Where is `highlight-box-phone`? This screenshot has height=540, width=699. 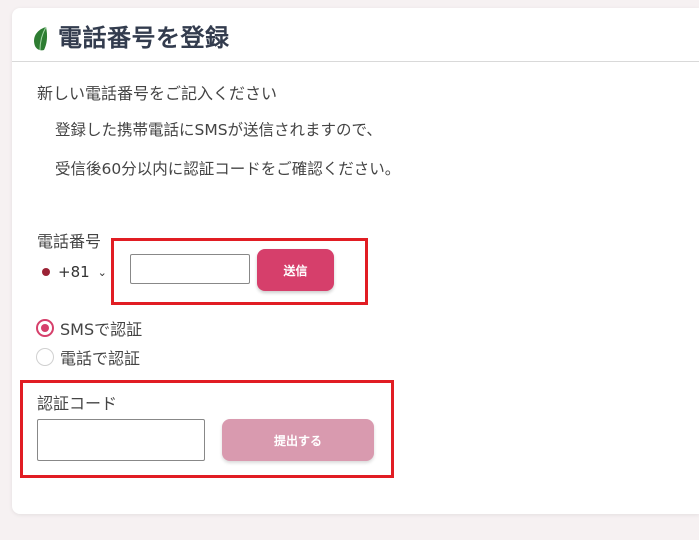 highlight-box-phone is located at coordinates (239, 271).